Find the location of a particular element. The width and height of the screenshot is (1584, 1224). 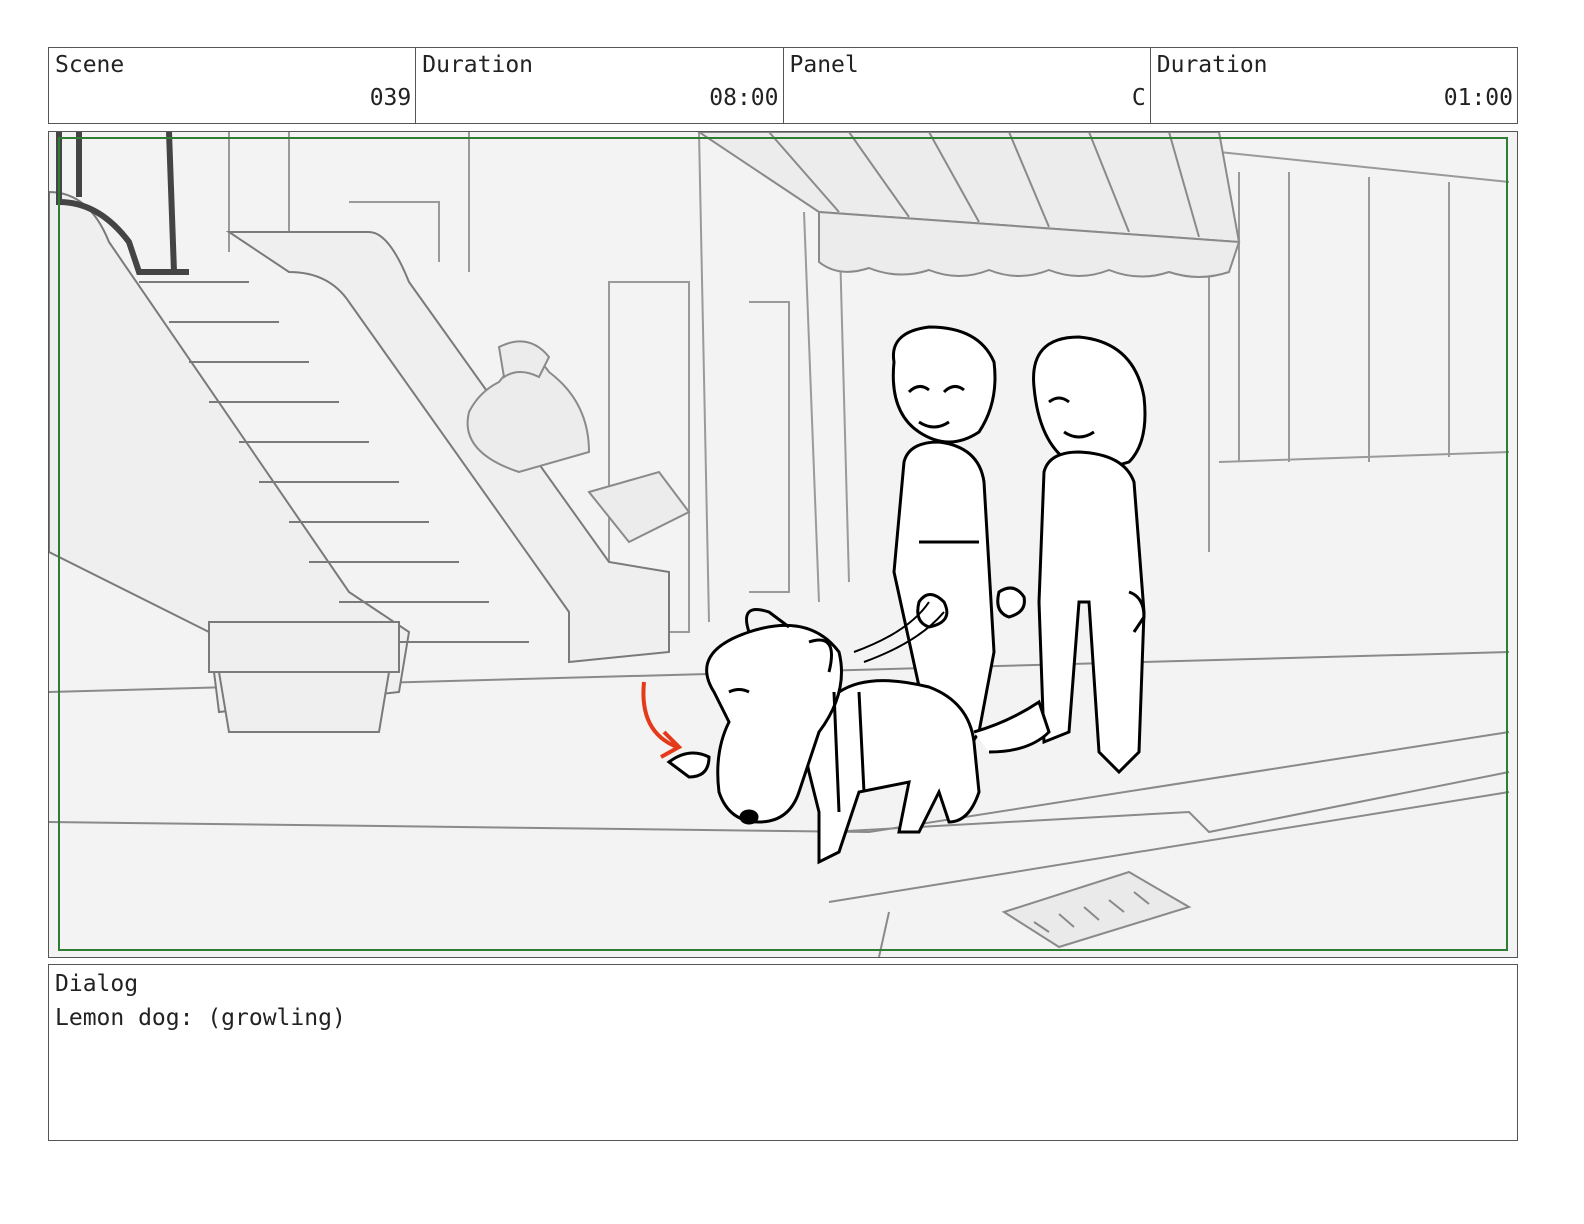

panel-cell: Panel C is located at coordinates (967, 85).